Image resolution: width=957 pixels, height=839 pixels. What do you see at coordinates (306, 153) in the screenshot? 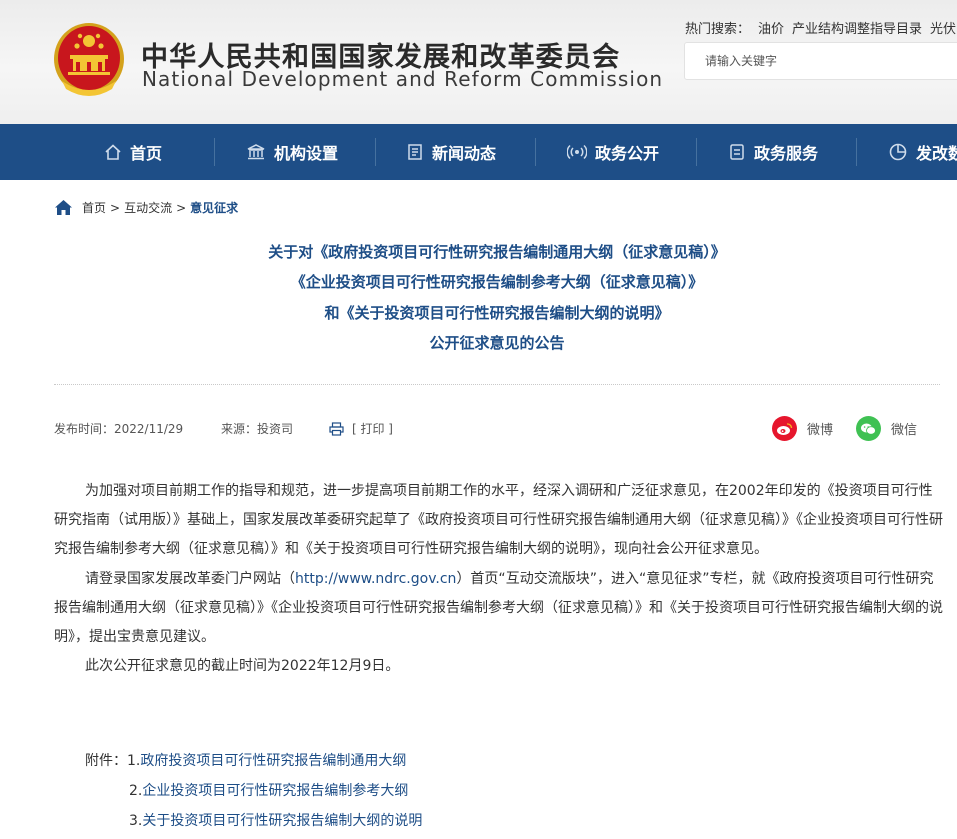
I see `nav-item-label: 机构设置` at bounding box center [306, 153].